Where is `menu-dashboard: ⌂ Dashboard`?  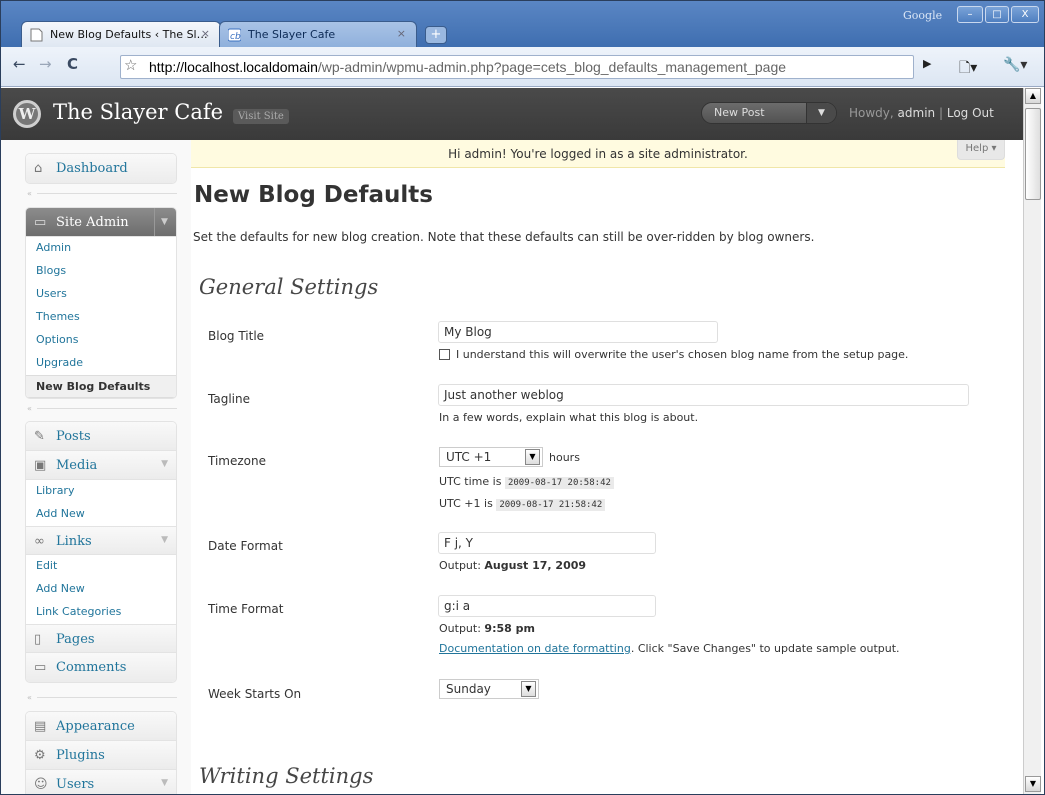
menu-dashboard: ⌂ Dashboard is located at coordinates (101, 168).